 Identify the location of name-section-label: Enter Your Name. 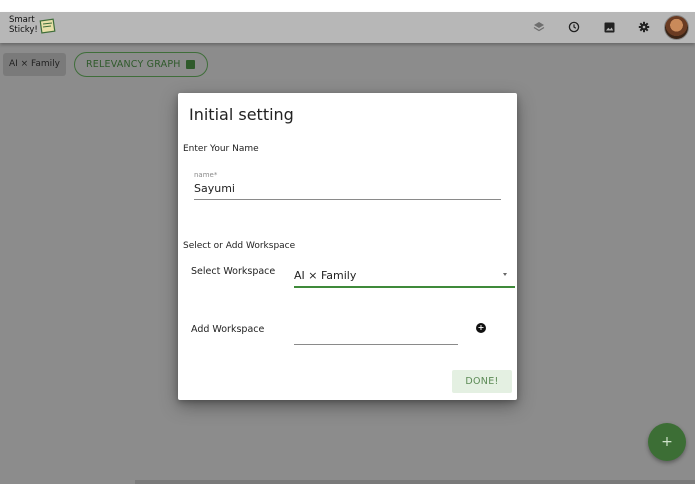
(221, 149).